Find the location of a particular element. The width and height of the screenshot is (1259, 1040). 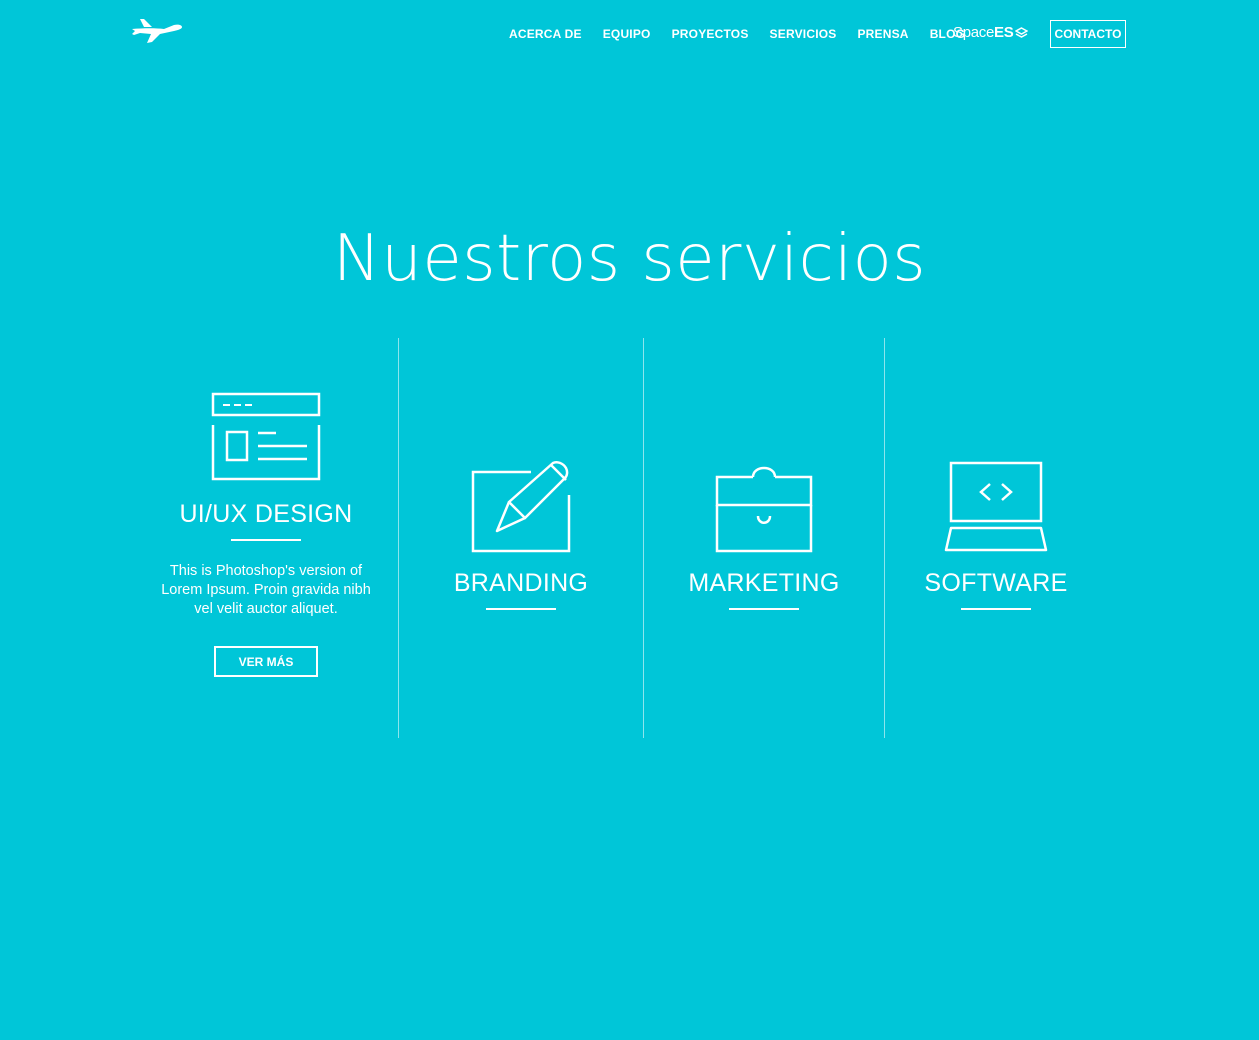

service-branding: BRANDING is located at coordinates (521, 535).